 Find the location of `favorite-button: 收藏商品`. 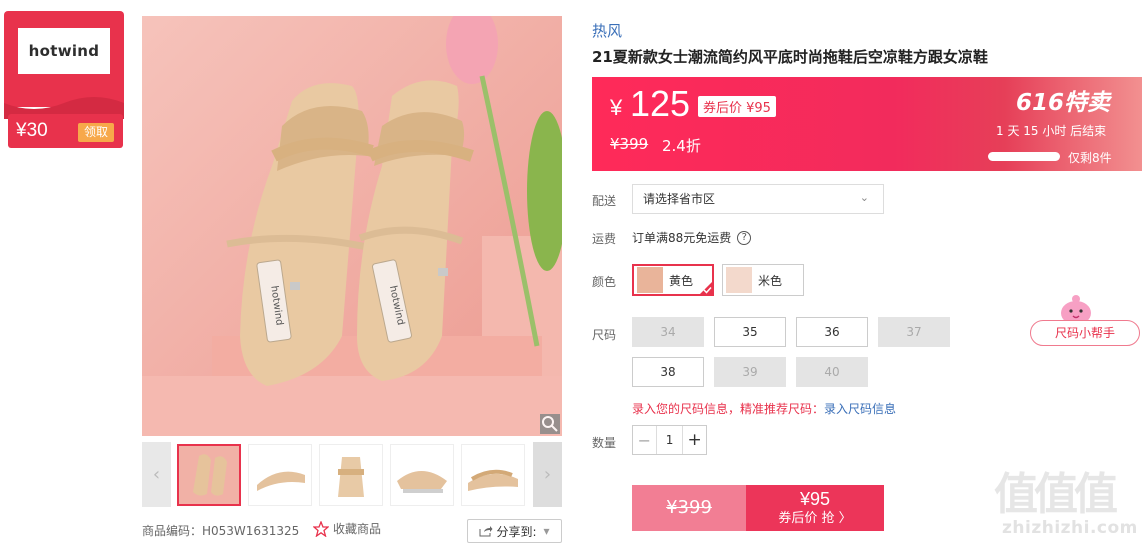

favorite-button: 收藏商品 is located at coordinates (347, 528).